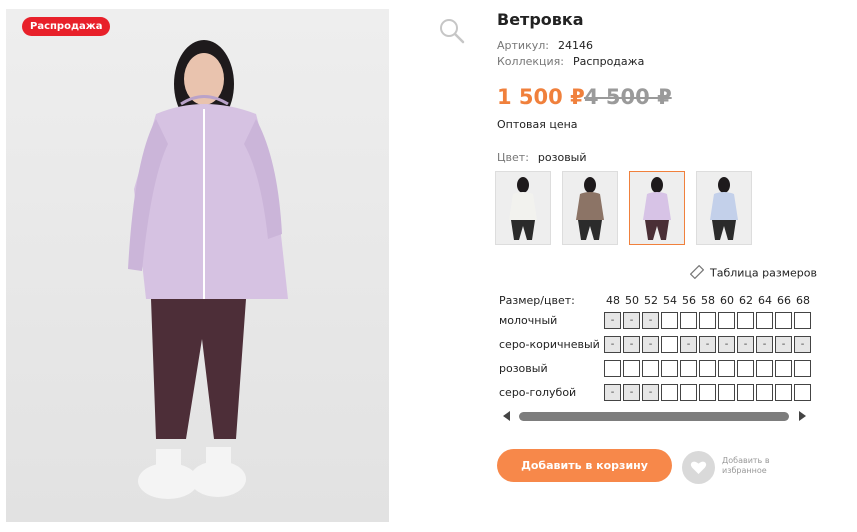 The width and height of the screenshot is (857, 532). I want to click on ruler-icon, so click(697, 273).